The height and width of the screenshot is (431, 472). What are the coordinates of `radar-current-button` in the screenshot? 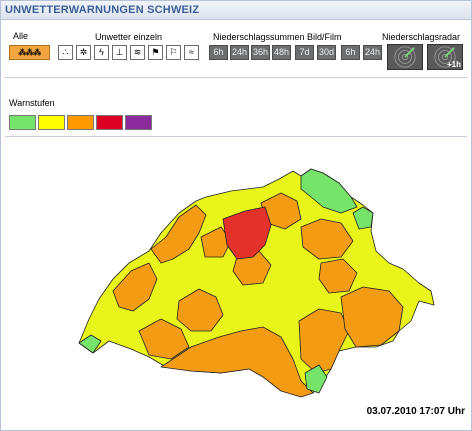 It's located at (405, 57).